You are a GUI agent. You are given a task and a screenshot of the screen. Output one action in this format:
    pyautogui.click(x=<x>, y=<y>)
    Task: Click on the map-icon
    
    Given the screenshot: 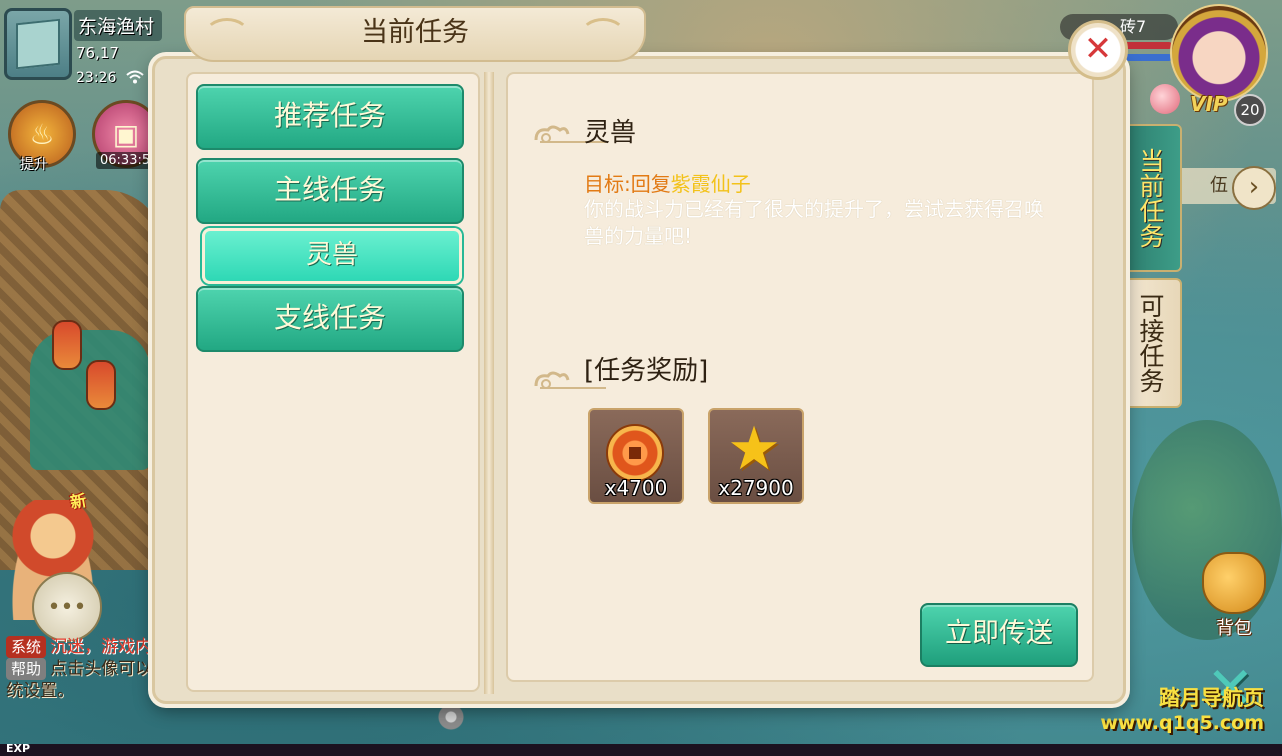 What is the action you would take?
    pyautogui.click(x=38, y=44)
    